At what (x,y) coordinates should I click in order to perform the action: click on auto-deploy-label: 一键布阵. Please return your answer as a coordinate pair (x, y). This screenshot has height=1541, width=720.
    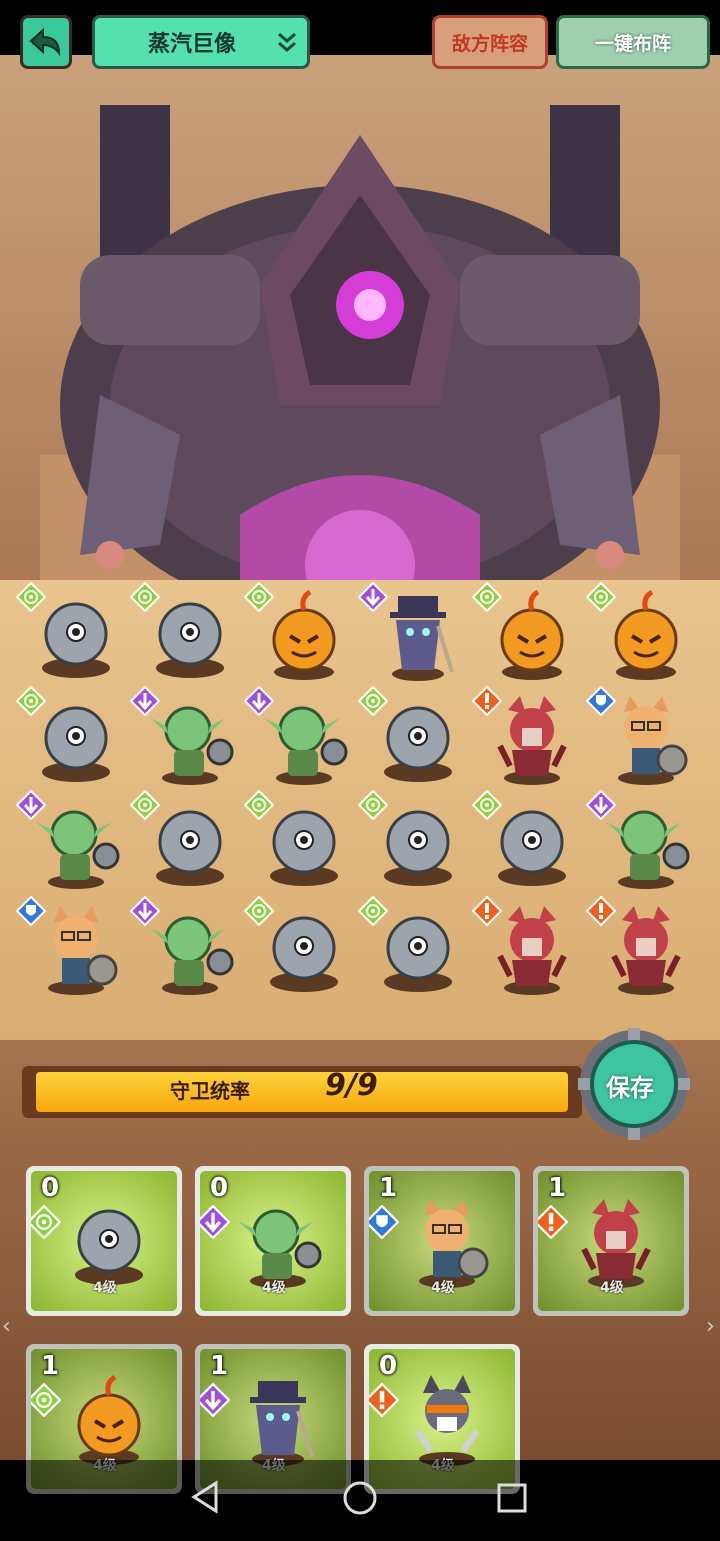
    Looking at the image, I should click on (632, 43).